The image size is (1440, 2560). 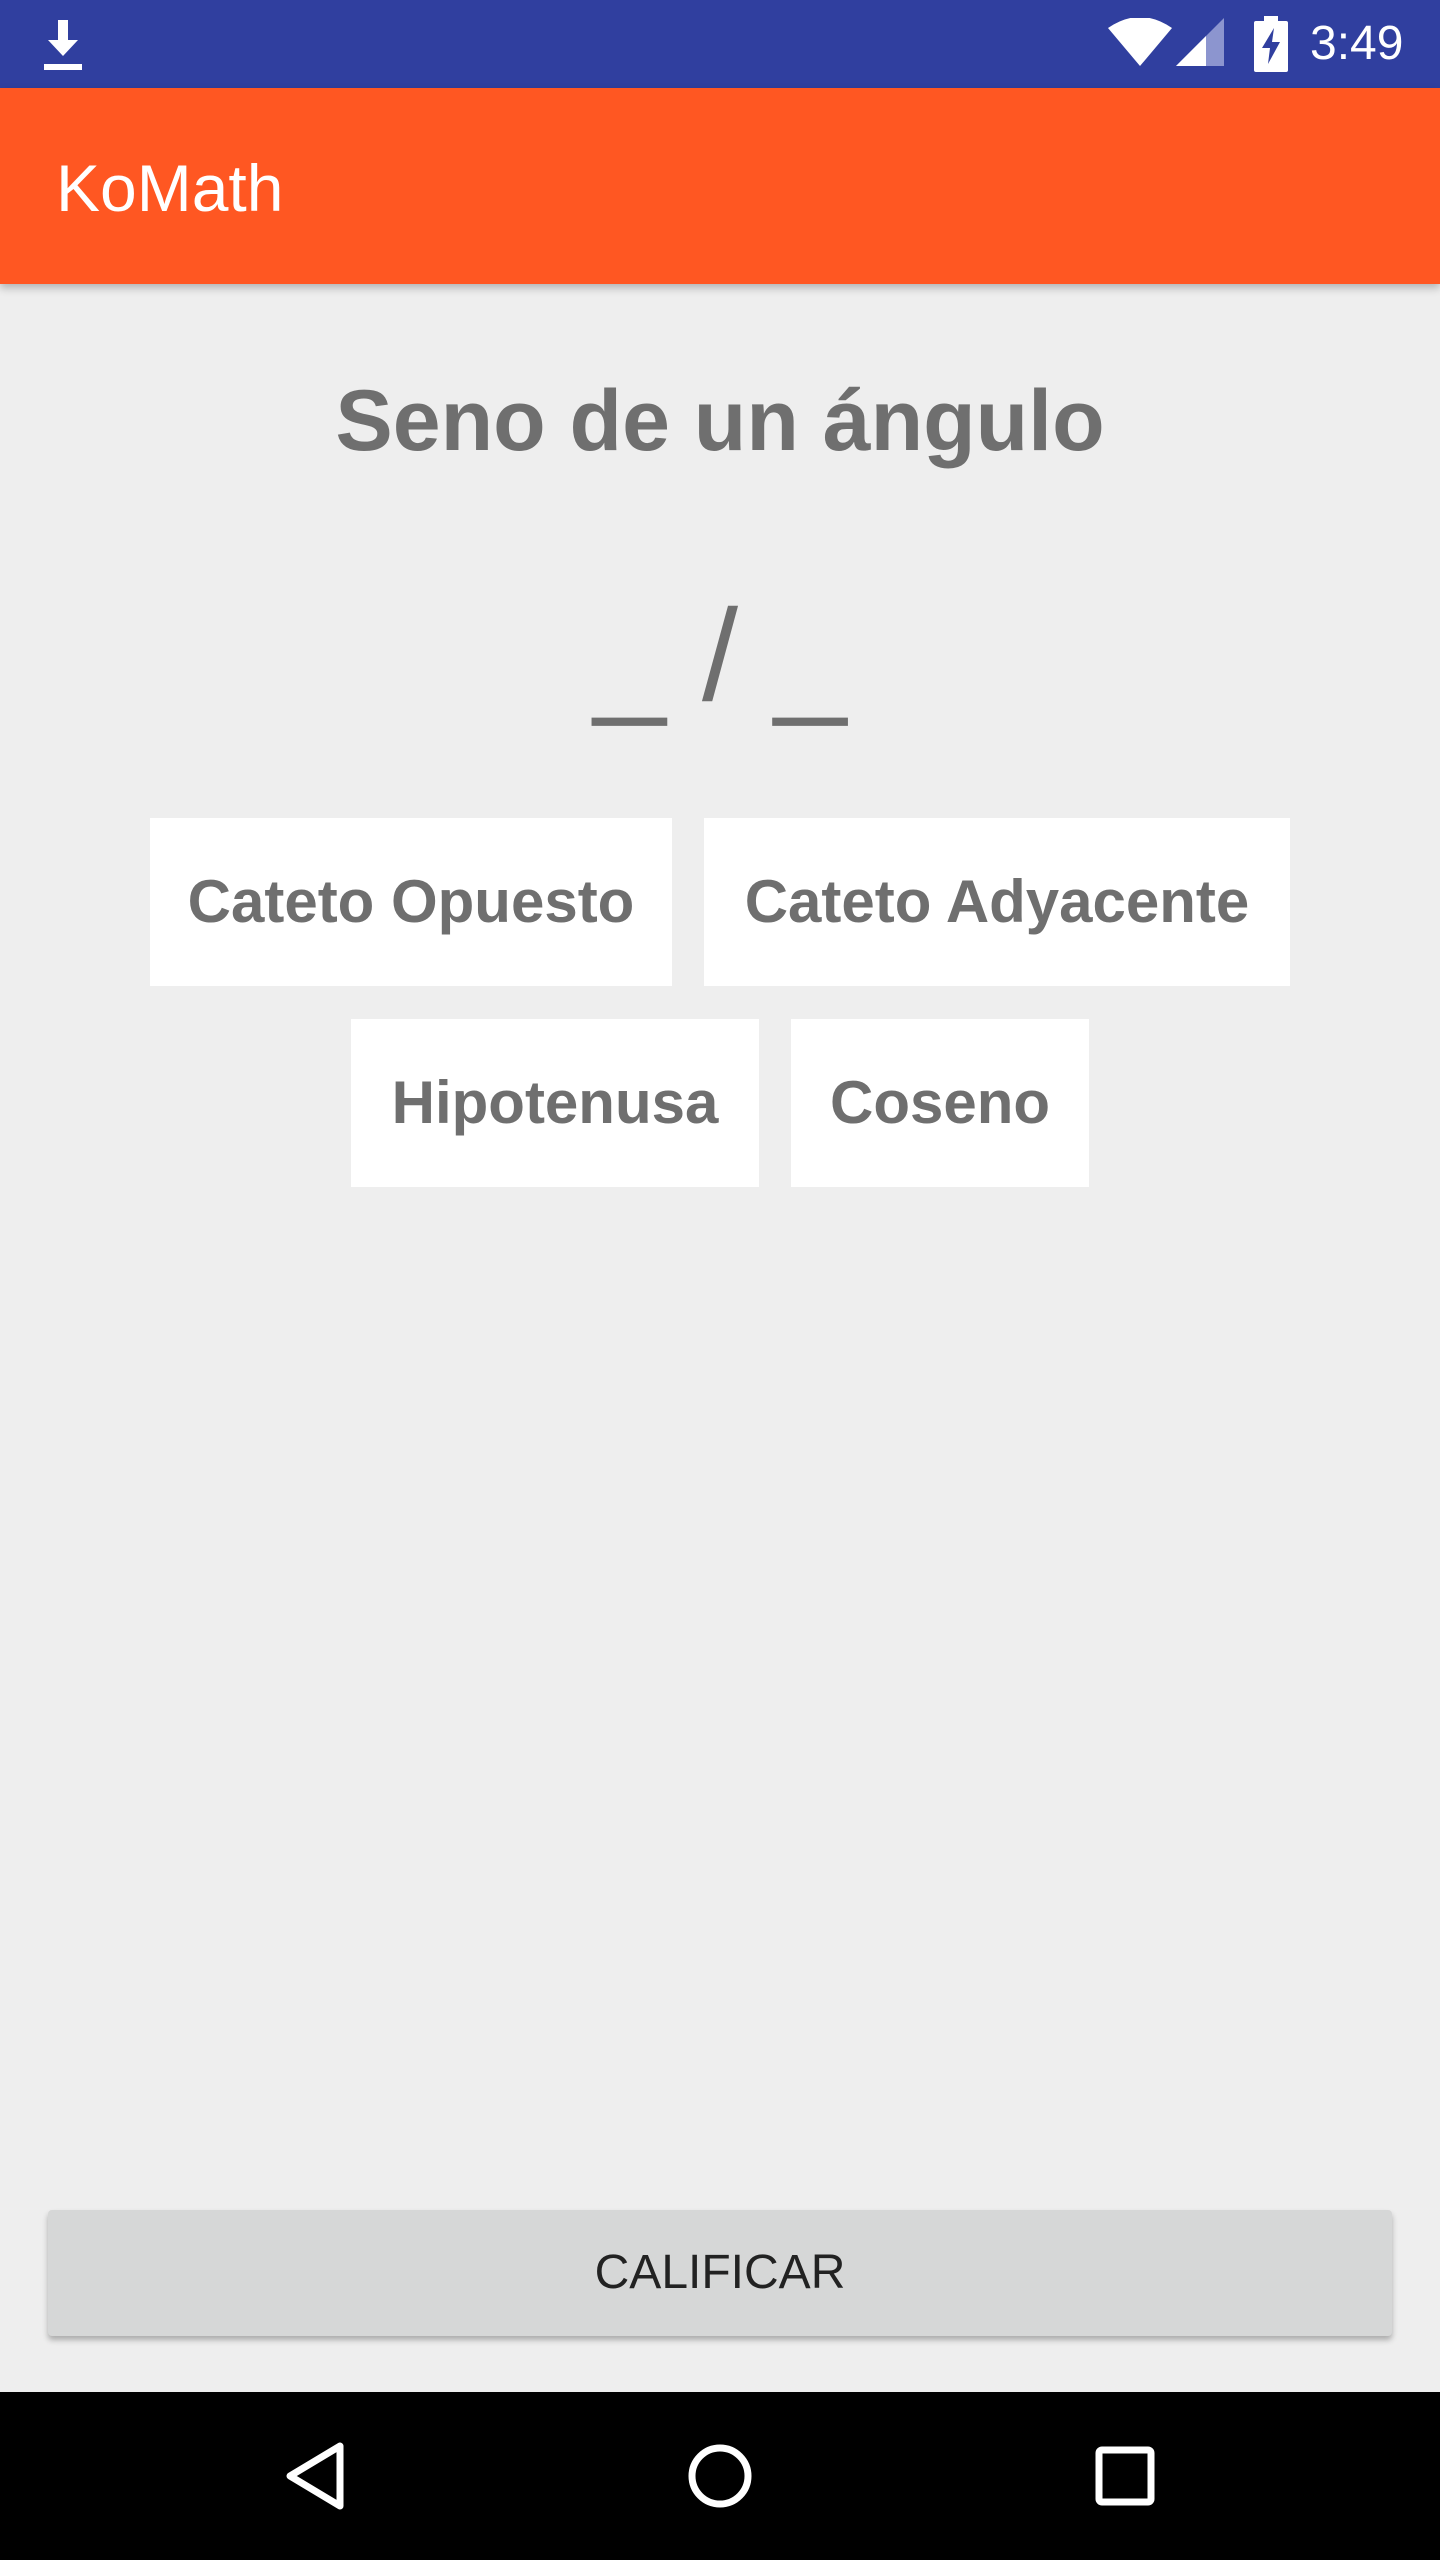 I want to click on app-title: KoMath, so click(x=170, y=188).